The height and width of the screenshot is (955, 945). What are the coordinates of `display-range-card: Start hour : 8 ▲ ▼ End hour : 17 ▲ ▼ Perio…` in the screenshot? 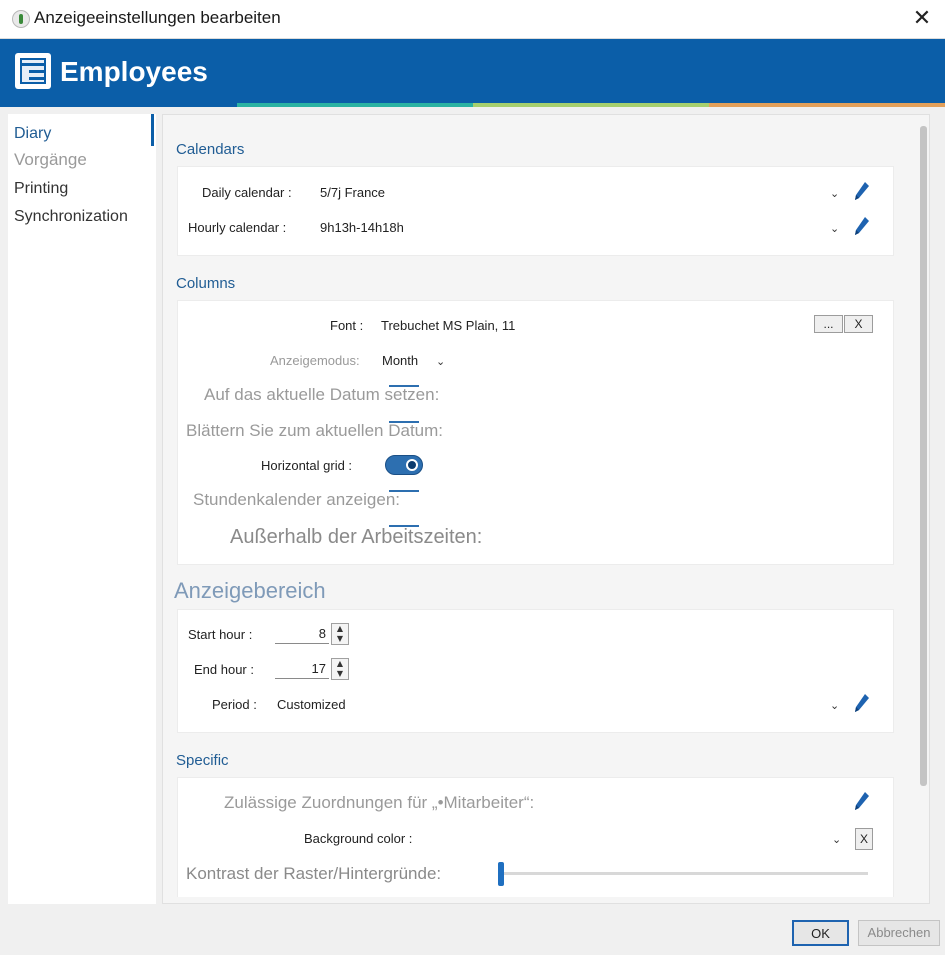 It's located at (535, 671).